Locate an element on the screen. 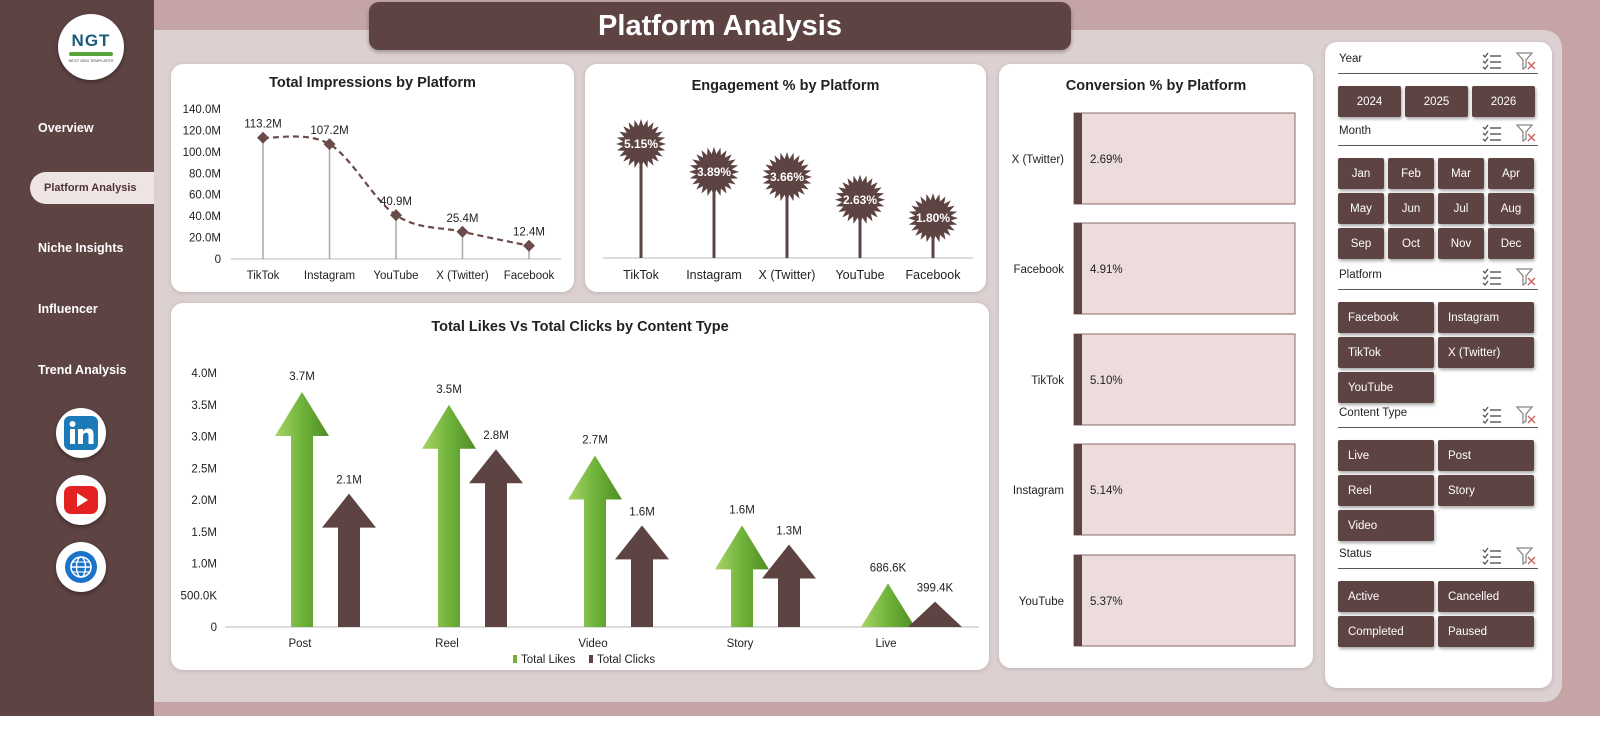  youtube-icon is located at coordinates (81, 500).